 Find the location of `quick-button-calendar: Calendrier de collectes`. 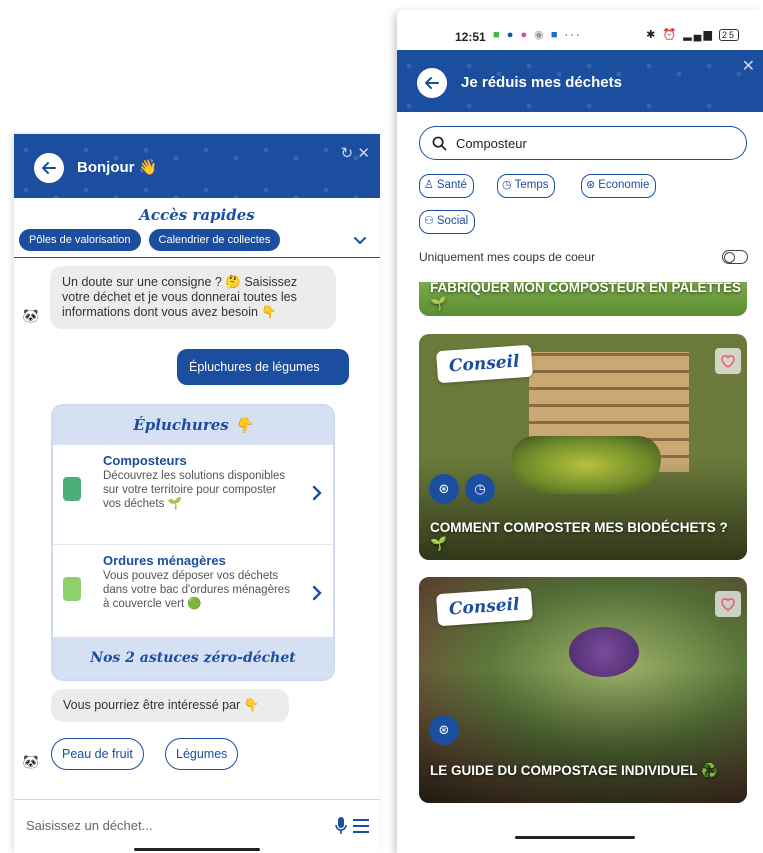

quick-button-calendar: Calendrier de collectes is located at coordinates (214, 240).